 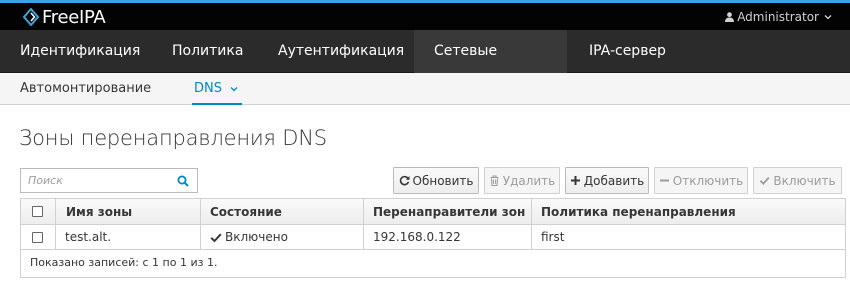 I want to click on nav-item-identity: Идентификация, so click(x=80, y=51).